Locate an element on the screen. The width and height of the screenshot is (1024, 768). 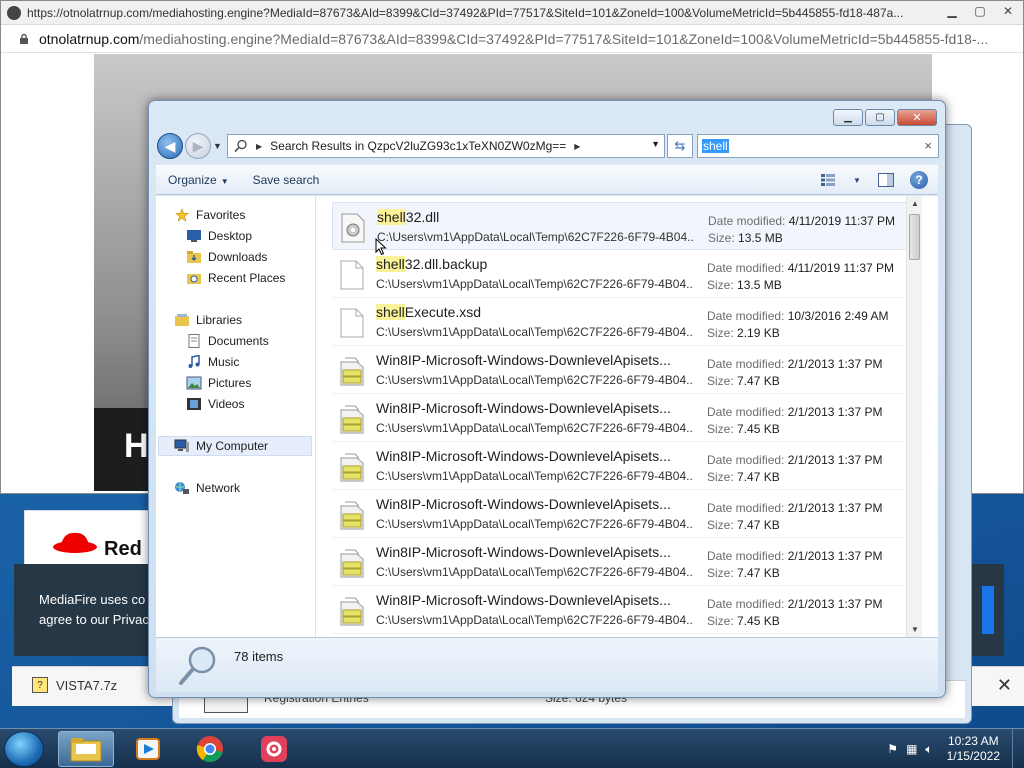
clear-search-icon: × is located at coordinates (928, 145).